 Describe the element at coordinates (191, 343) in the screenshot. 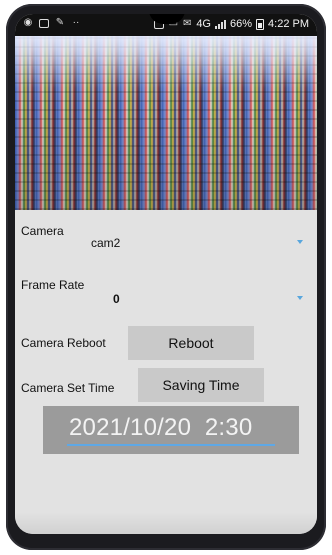

I see `reboot-button: Reboot` at that location.